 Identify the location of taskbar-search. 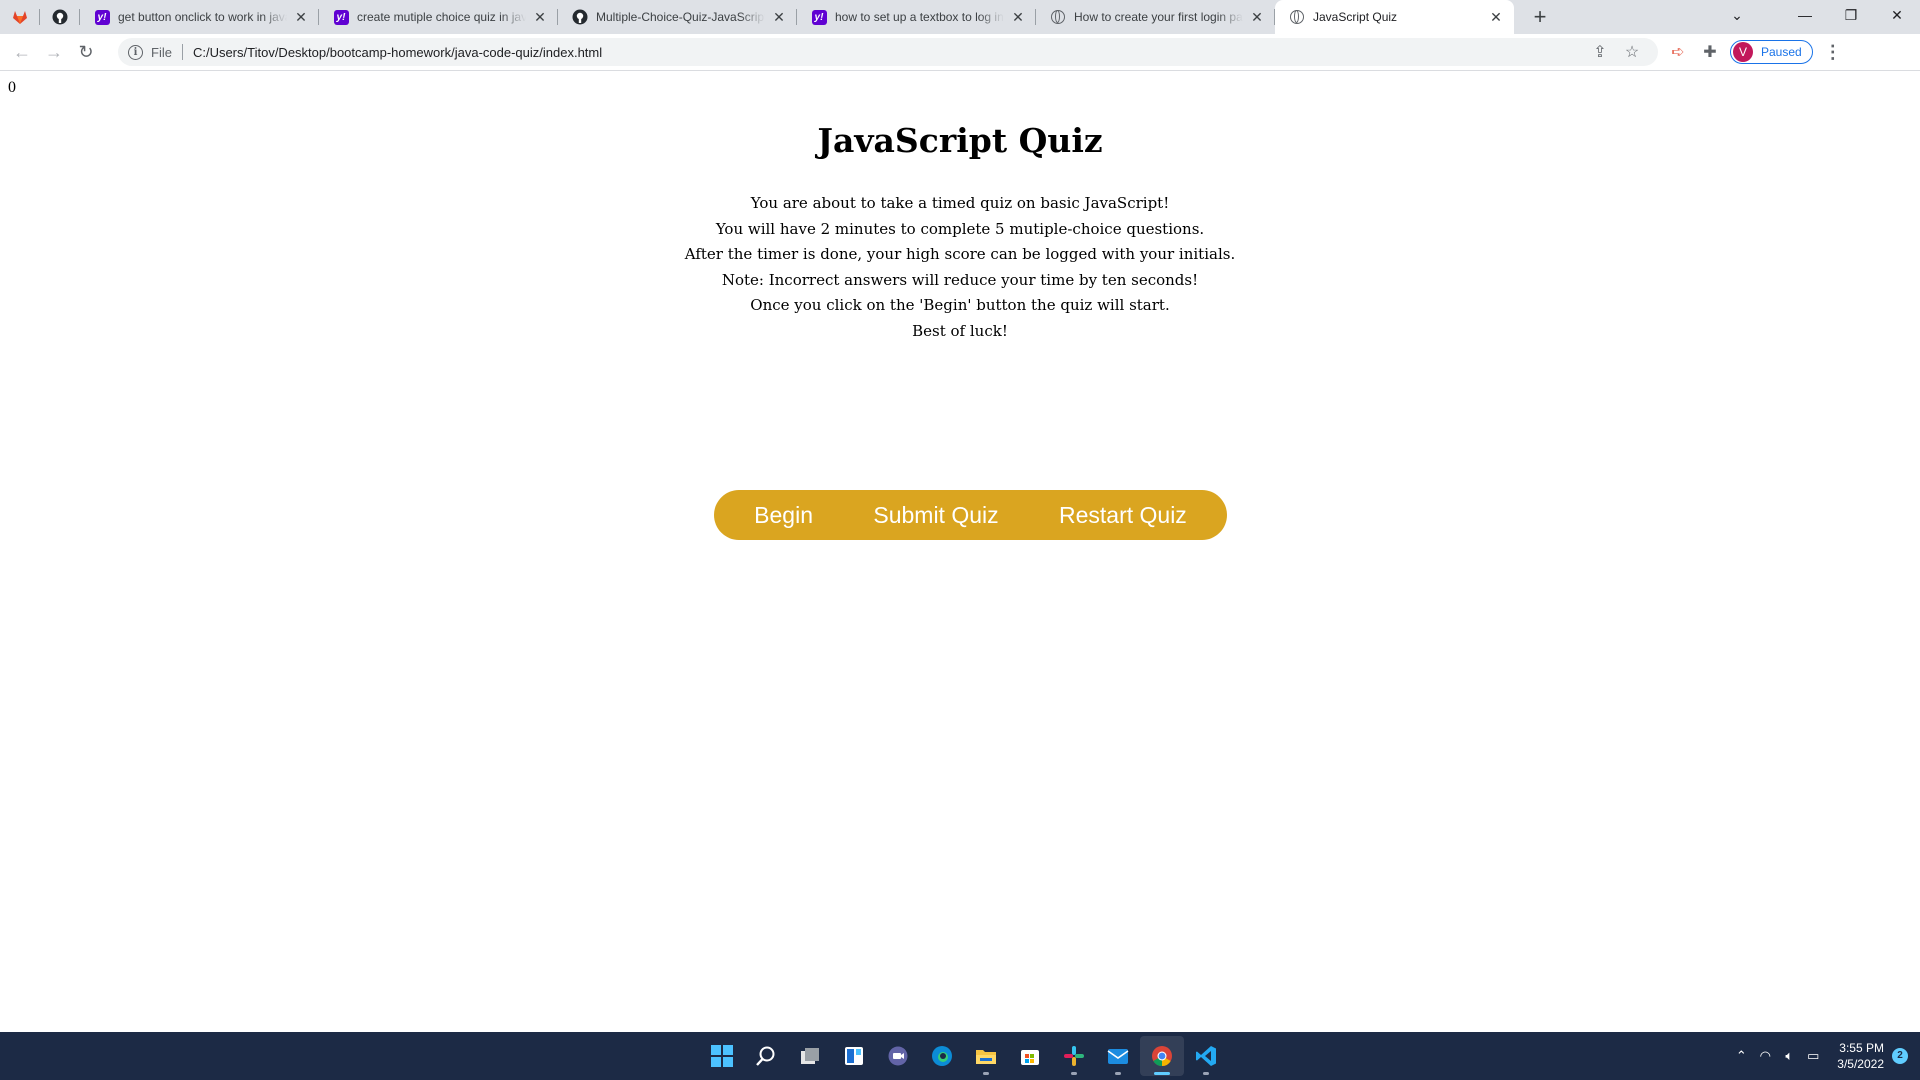
(766, 1056).